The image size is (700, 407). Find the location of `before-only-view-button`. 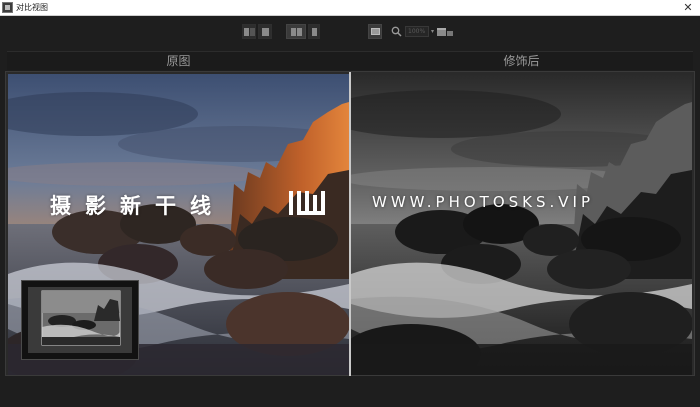

before-only-view-button is located at coordinates (314, 31).